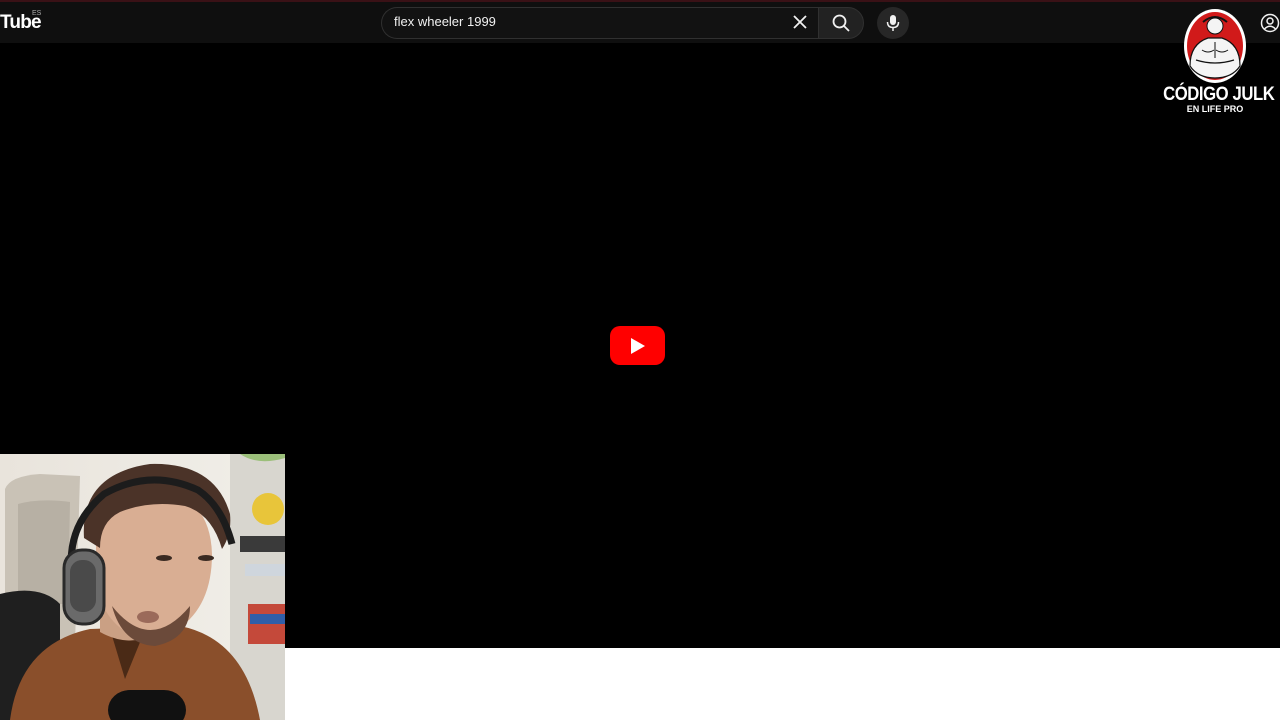 This screenshot has height=720, width=1280. I want to click on youtube-topbar: Tube ES flex wheeler 1999, so click(640, 21).